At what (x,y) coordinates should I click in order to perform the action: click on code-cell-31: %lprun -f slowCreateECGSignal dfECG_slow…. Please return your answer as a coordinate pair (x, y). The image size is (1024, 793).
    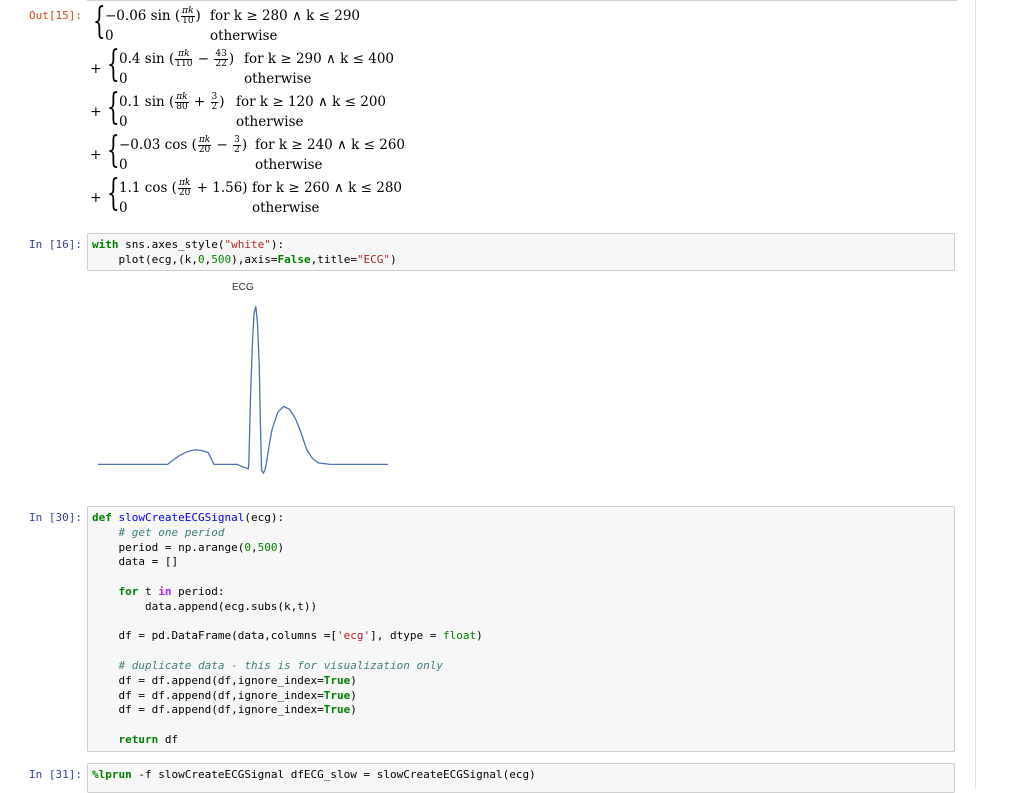
    Looking at the image, I should click on (521, 778).